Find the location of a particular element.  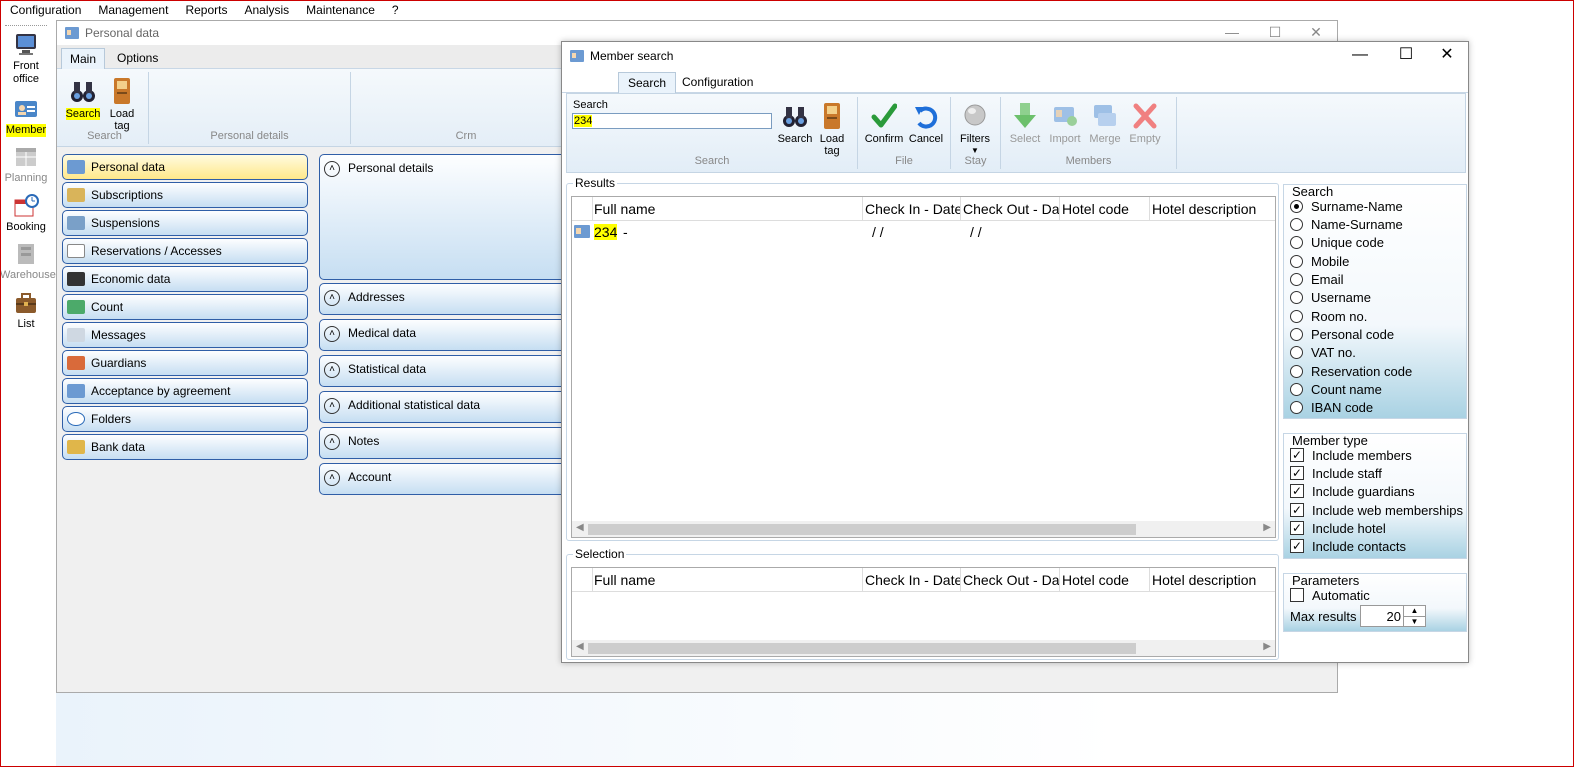

radio-name-surname: Name-Surname is located at coordinates (1346, 224).